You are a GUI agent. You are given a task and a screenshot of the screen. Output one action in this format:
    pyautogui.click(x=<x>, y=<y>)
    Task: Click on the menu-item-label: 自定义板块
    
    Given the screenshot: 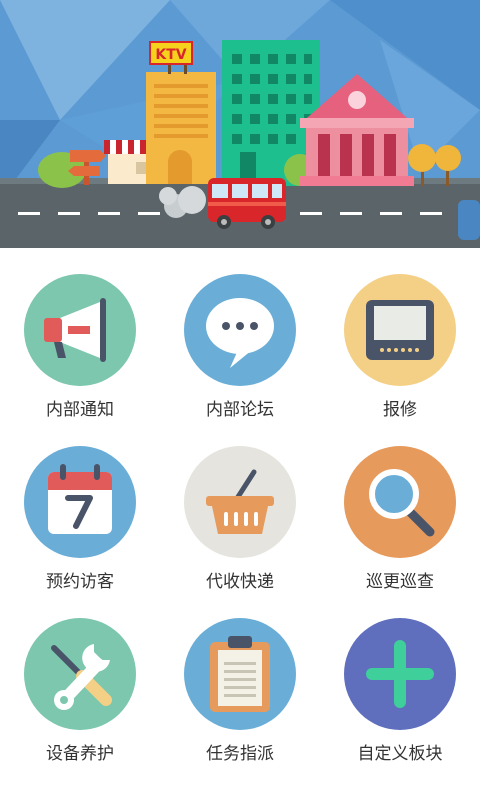 What is the action you would take?
    pyautogui.click(x=400, y=754)
    